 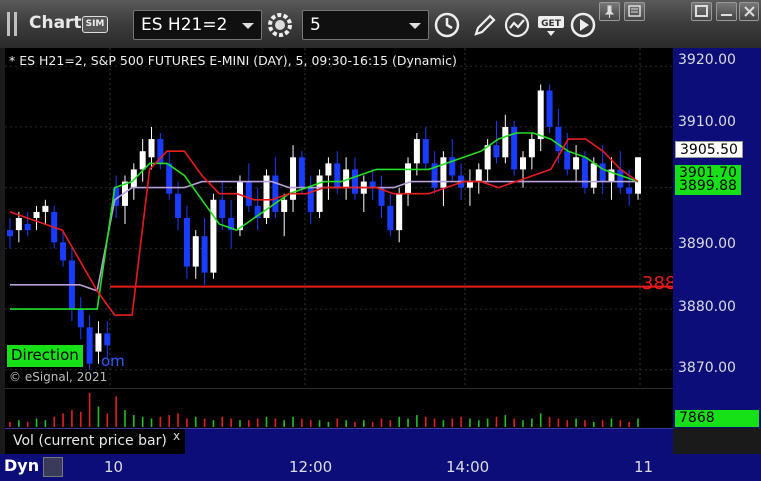 What do you see at coordinates (708, 186) in the screenshot?
I see `ma-price-tag: 3899.88` at bounding box center [708, 186].